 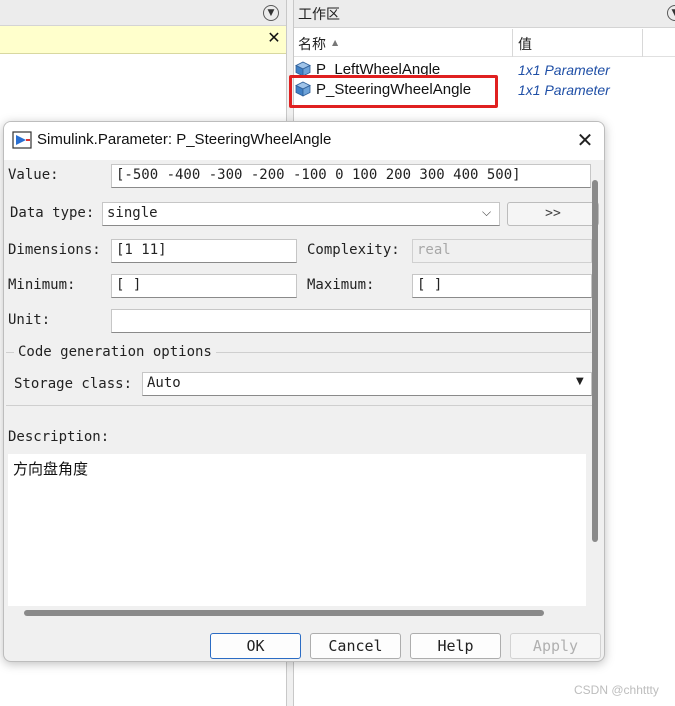 I want to click on storage-class-select: Auto, so click(x=367, y=384).